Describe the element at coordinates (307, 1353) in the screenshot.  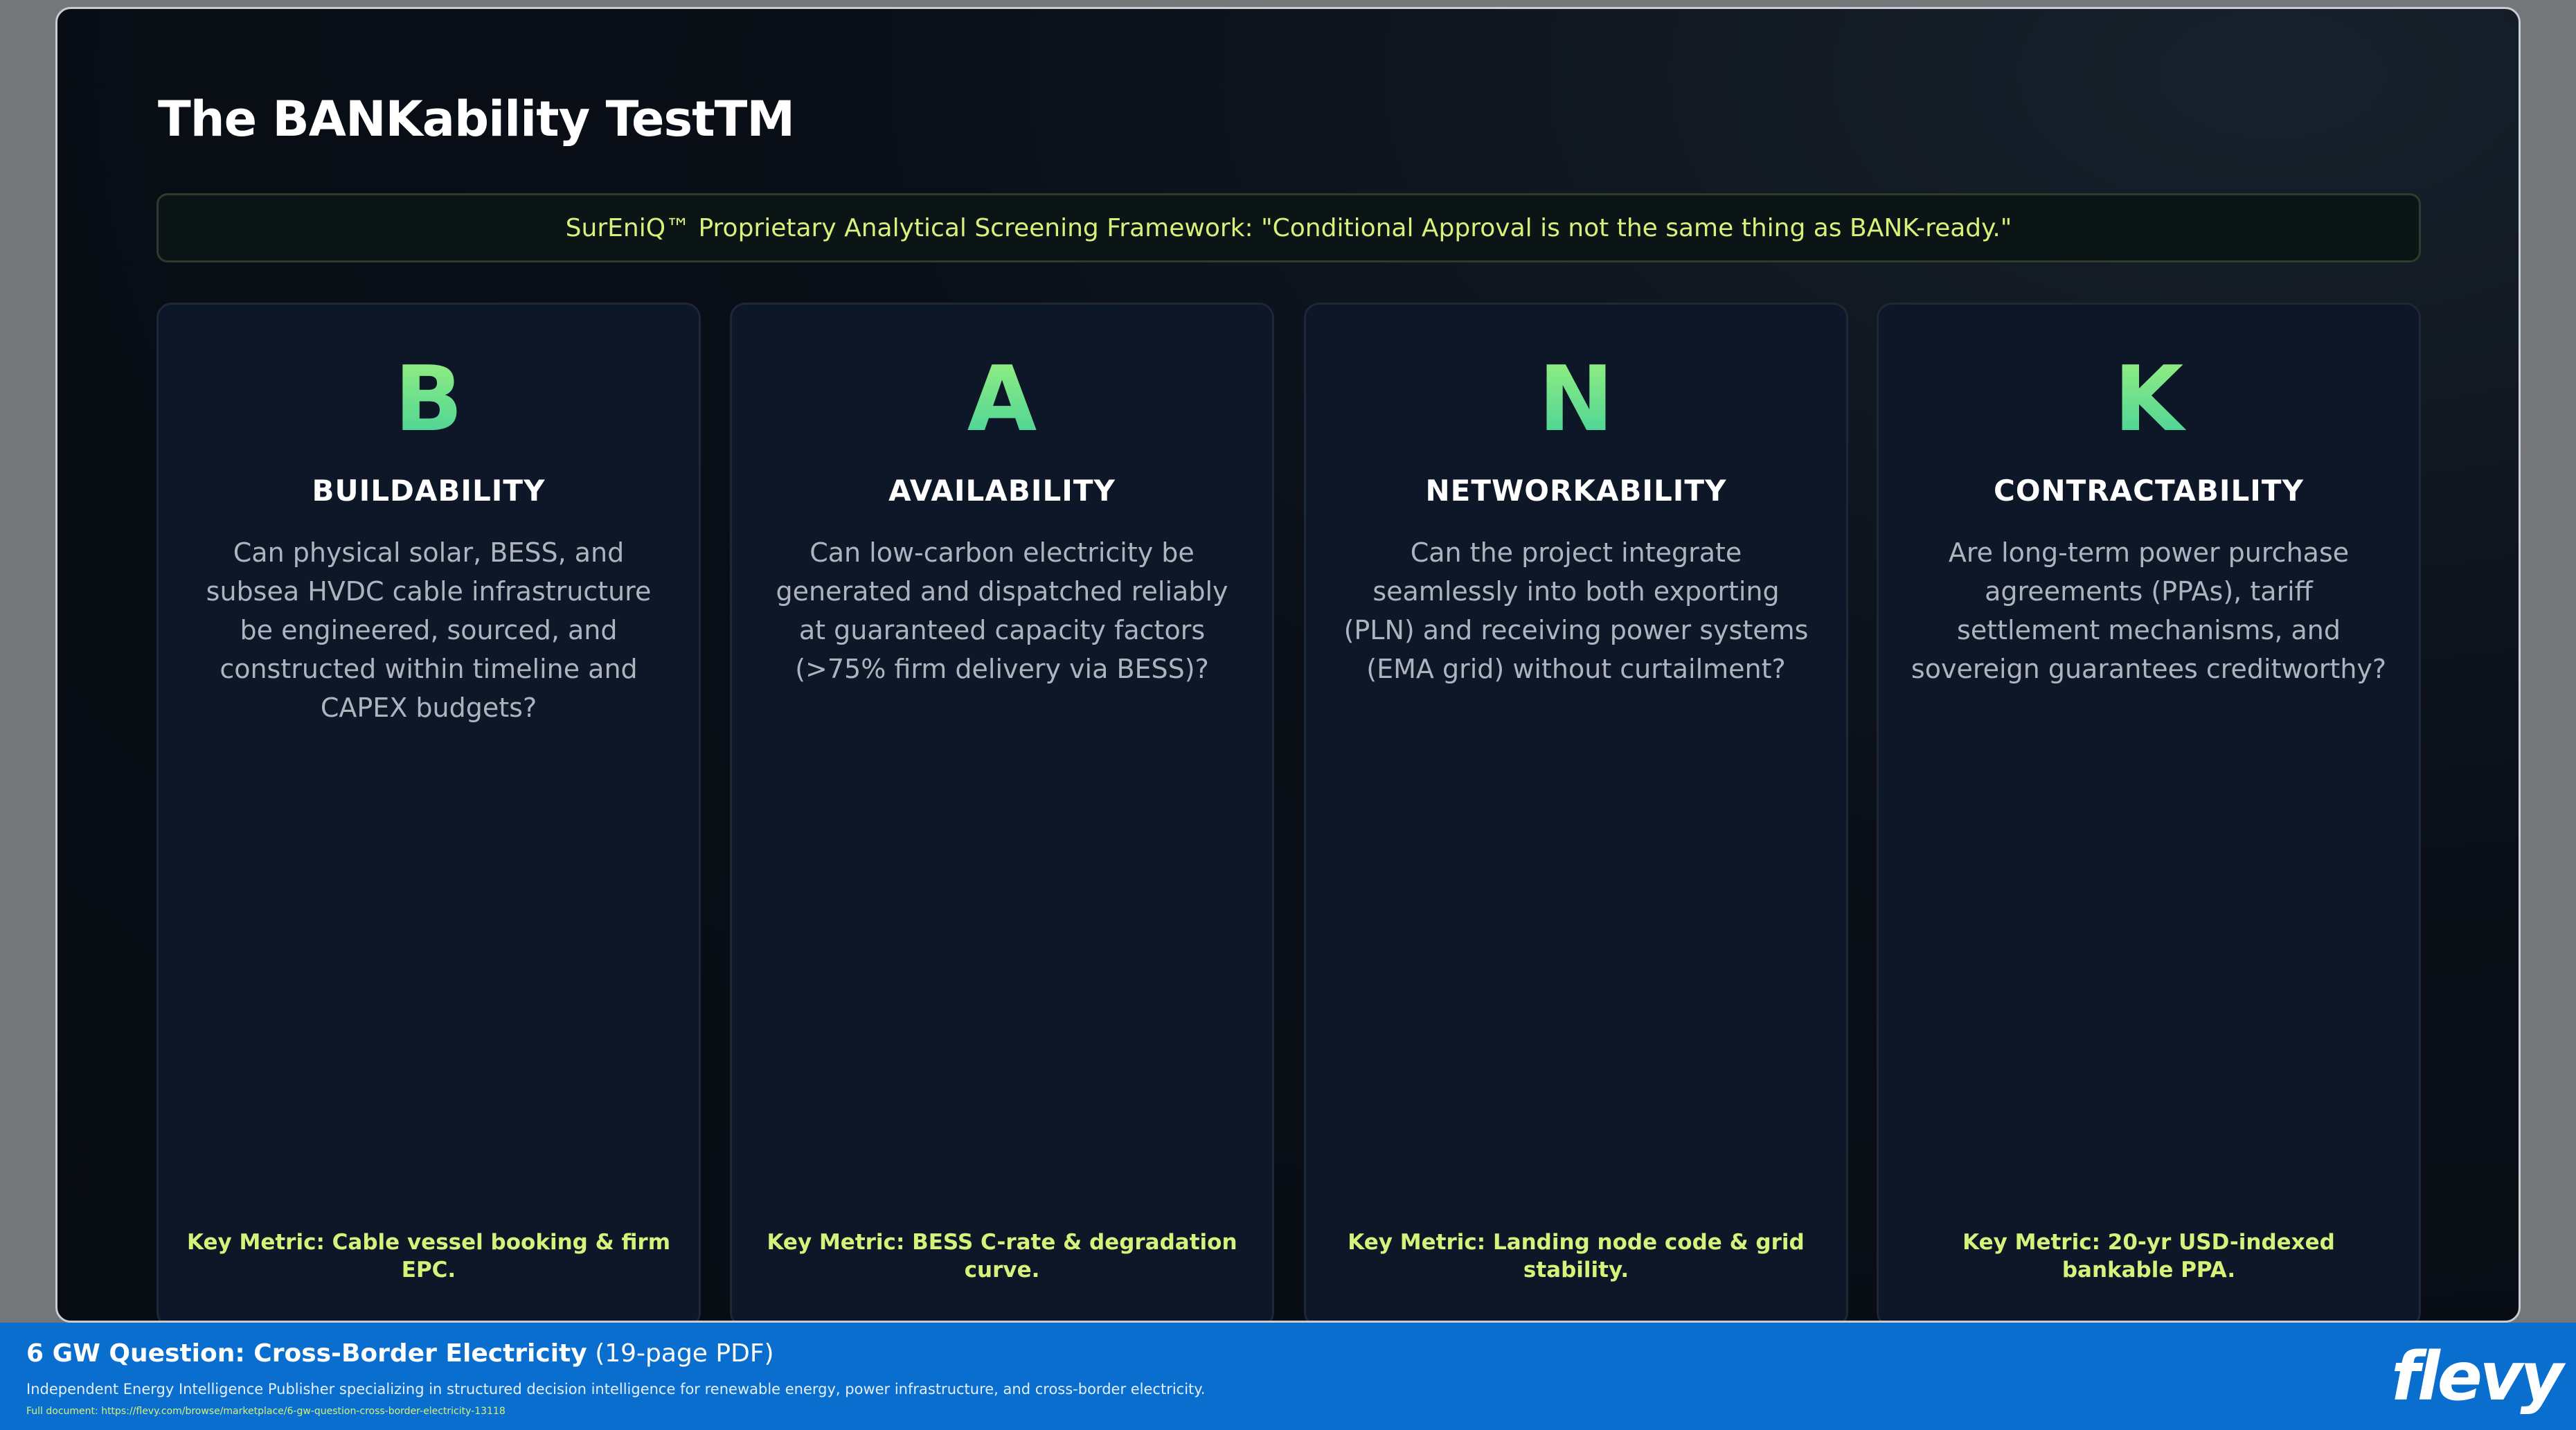
I see `document-title-text: 6 GW Question: Cross-Border Electricity` at that location.